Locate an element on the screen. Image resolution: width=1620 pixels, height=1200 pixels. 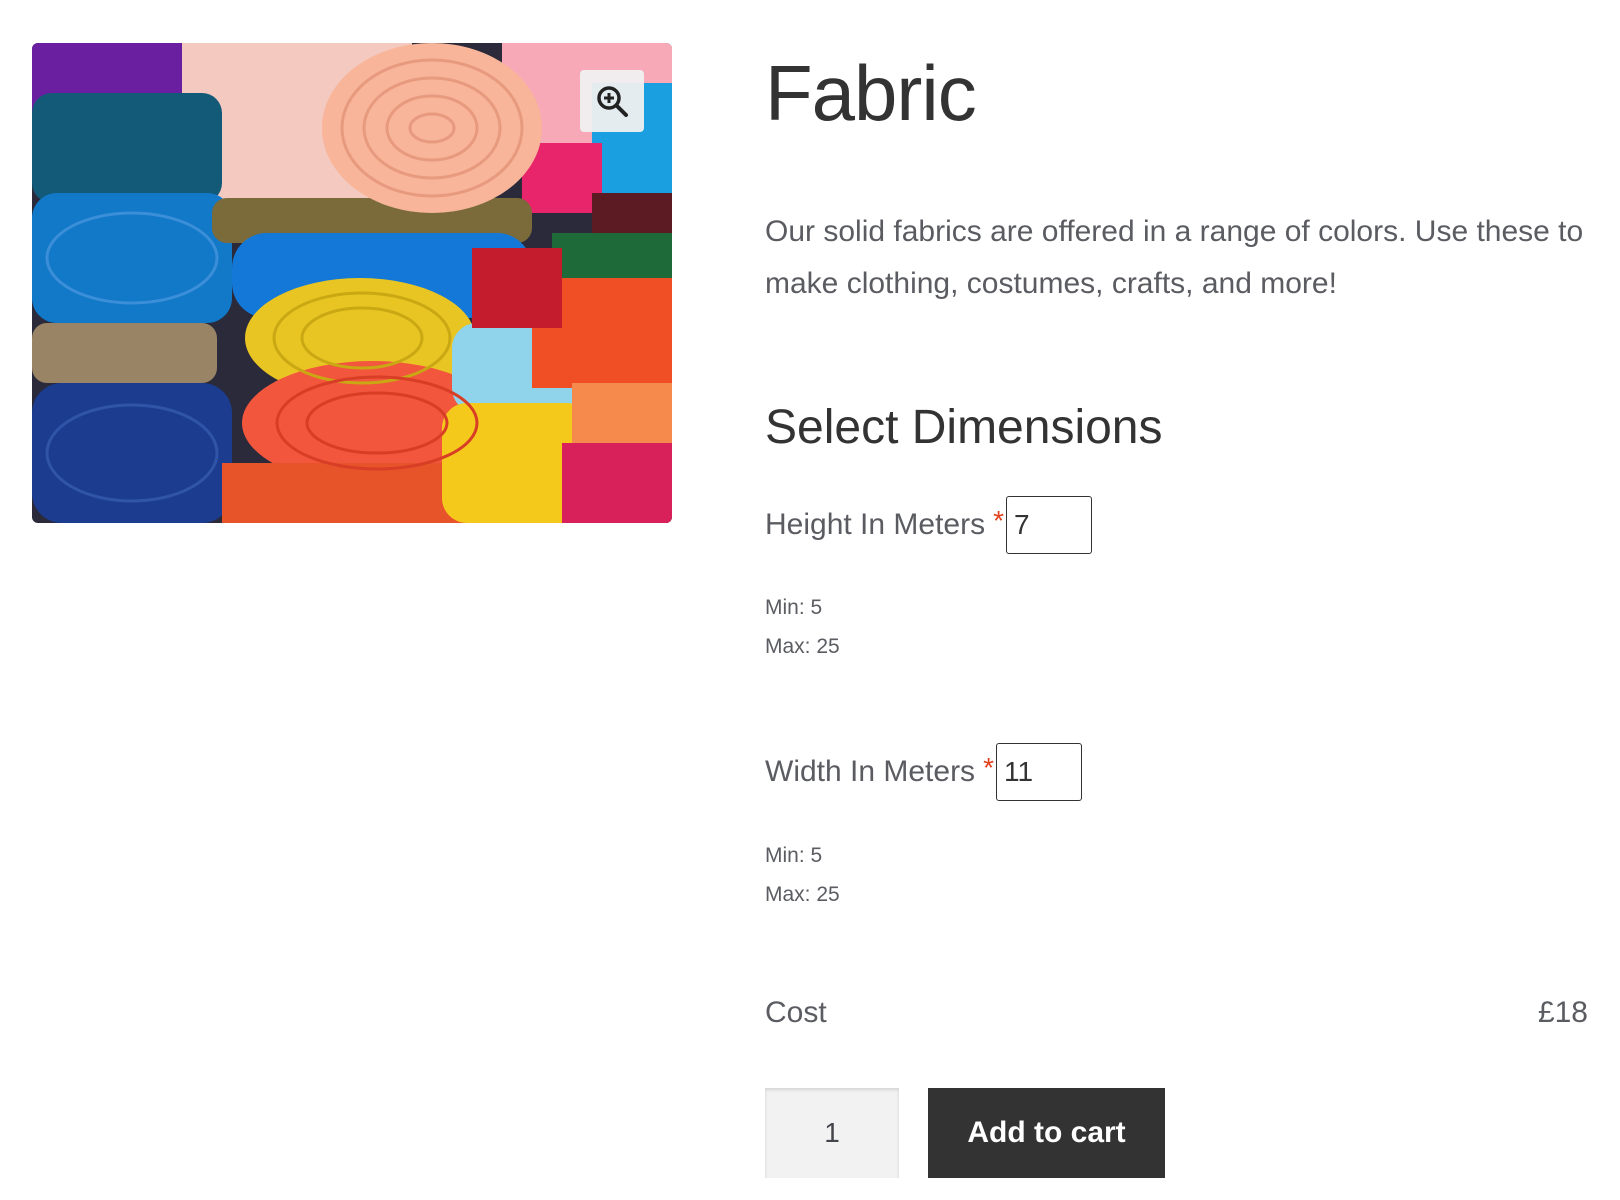
width-max-text: Max: 25 is located at coordinates (802, 894).